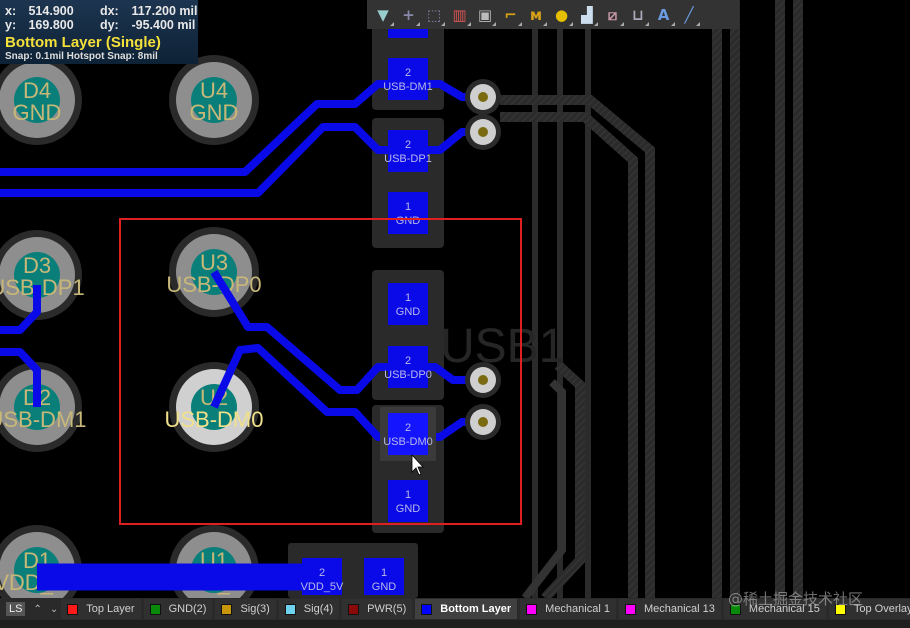  What do you see at coordinates (408, 375) in the screenshot?
I see `pad-net: USB-DP0` at bounding box center [408, 375].